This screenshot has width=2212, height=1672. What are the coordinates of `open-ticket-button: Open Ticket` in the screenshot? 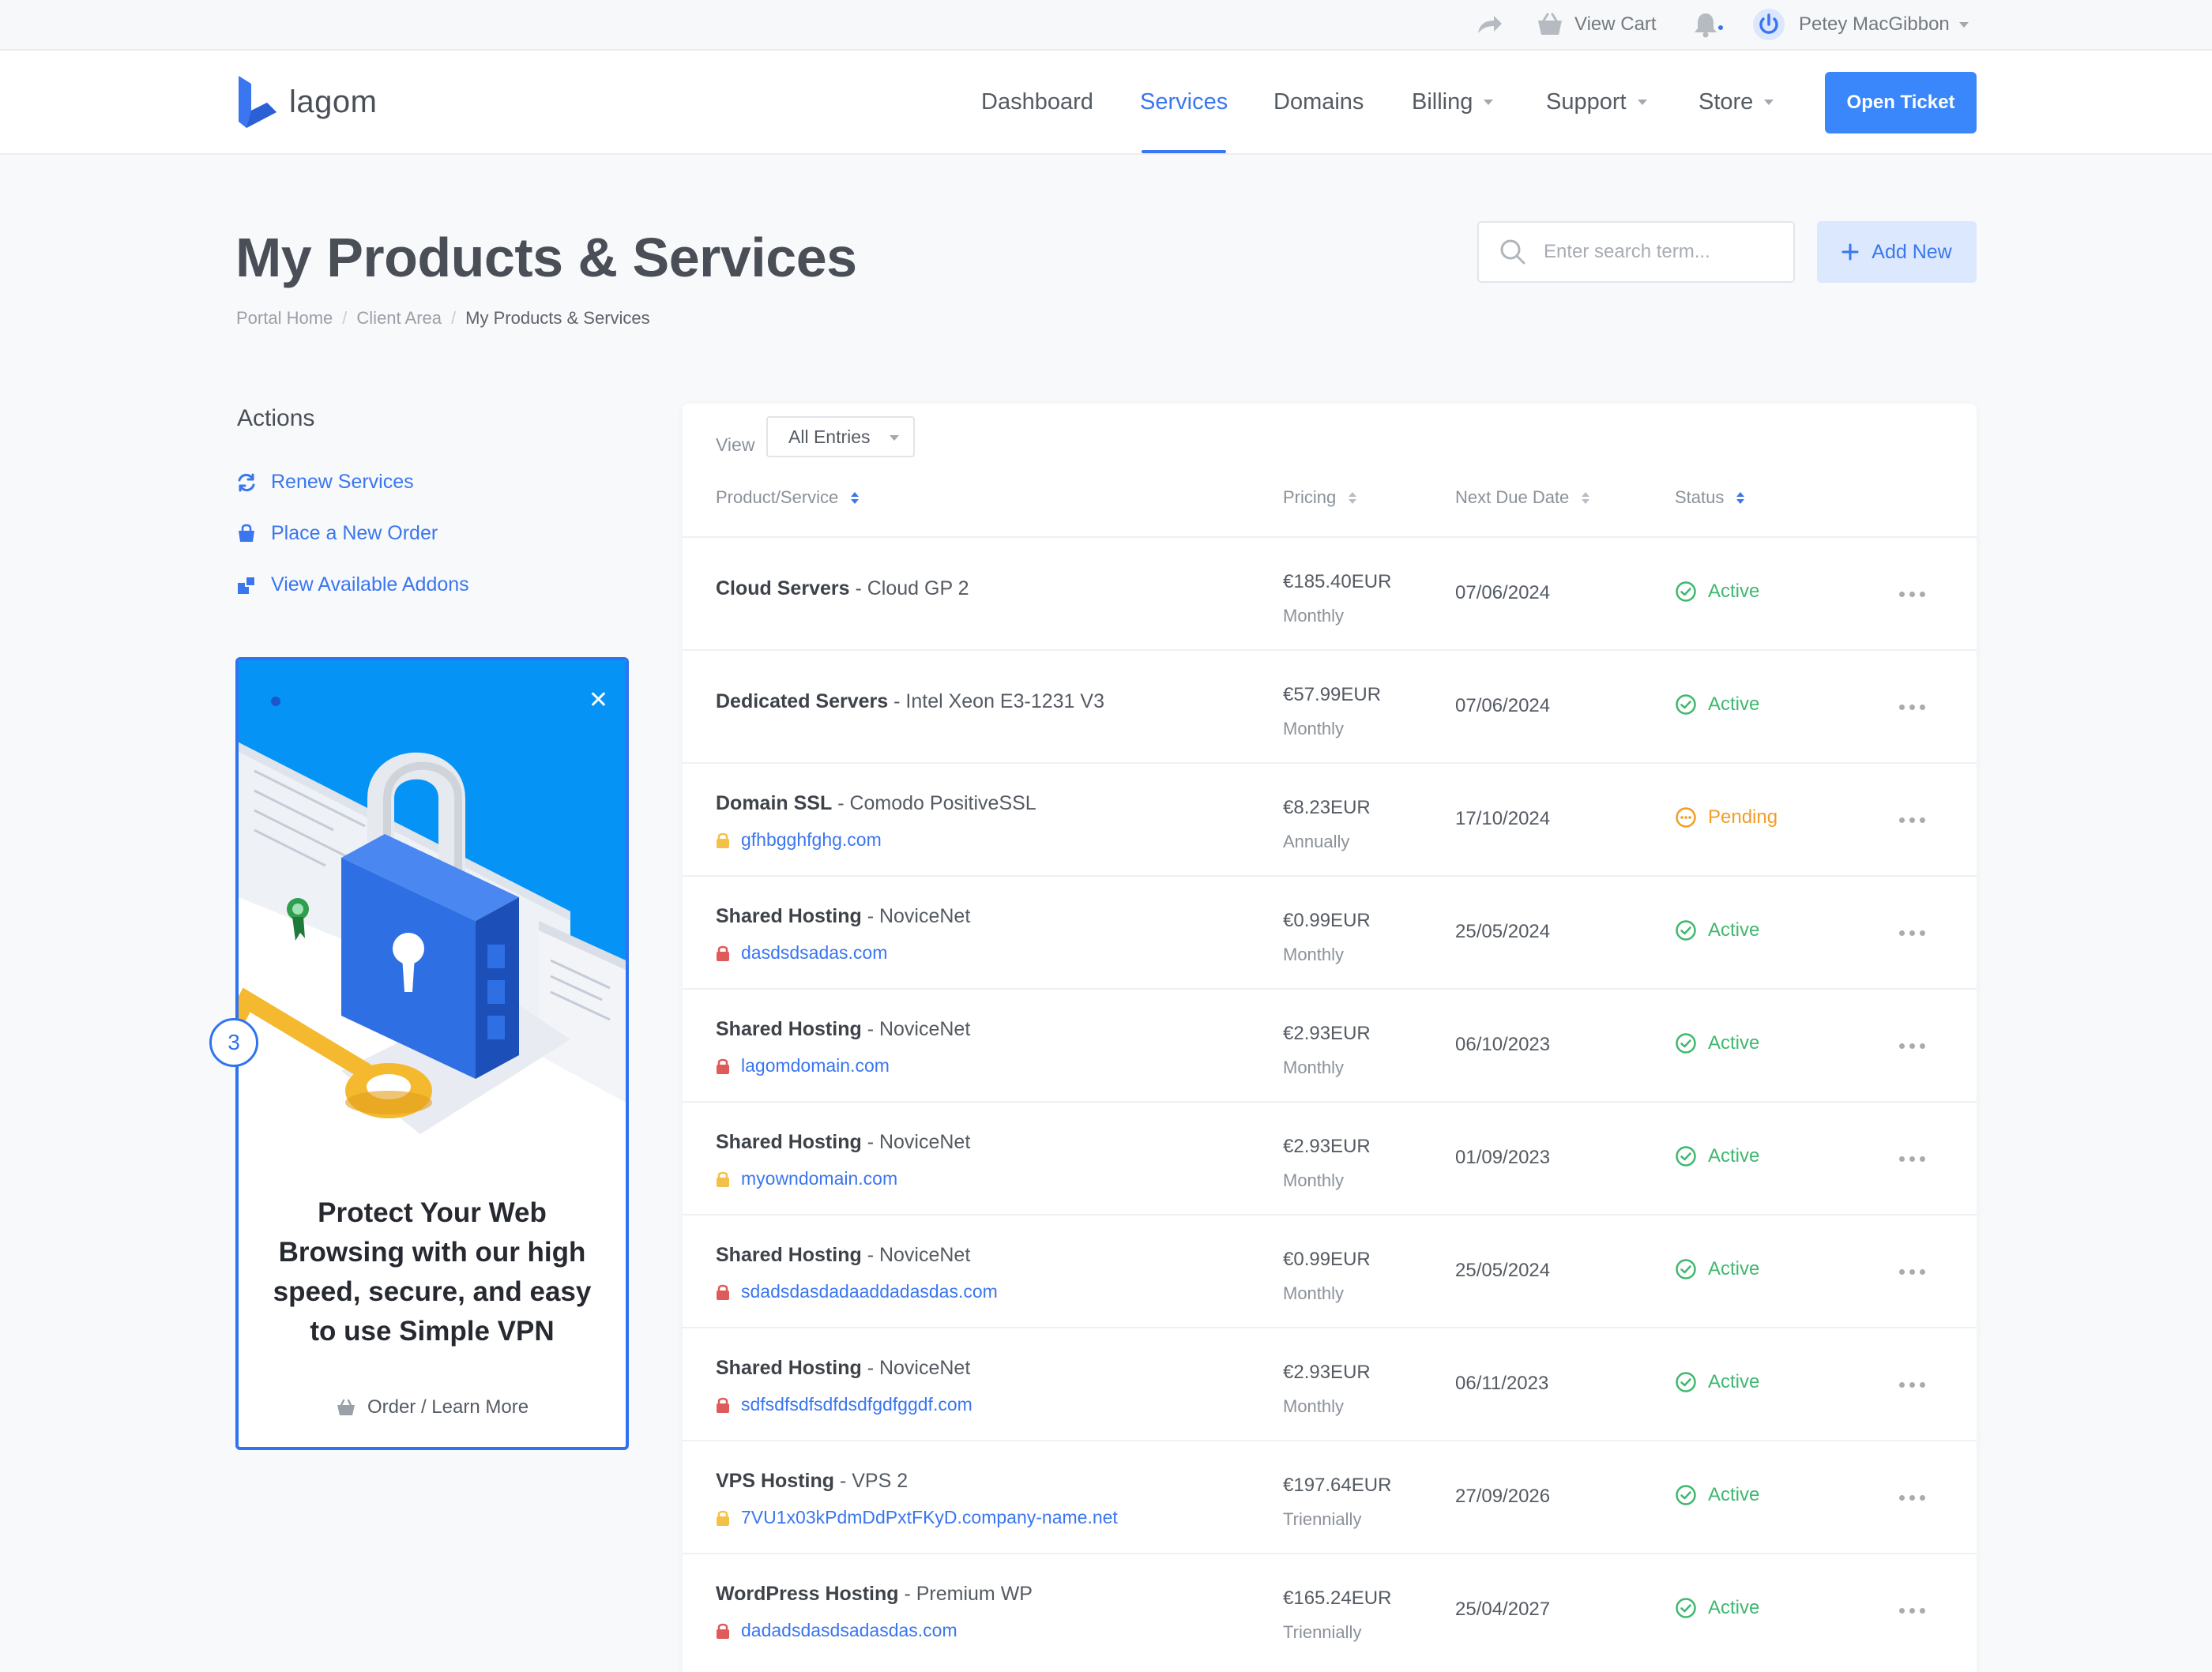 It's located at (1901, 102).